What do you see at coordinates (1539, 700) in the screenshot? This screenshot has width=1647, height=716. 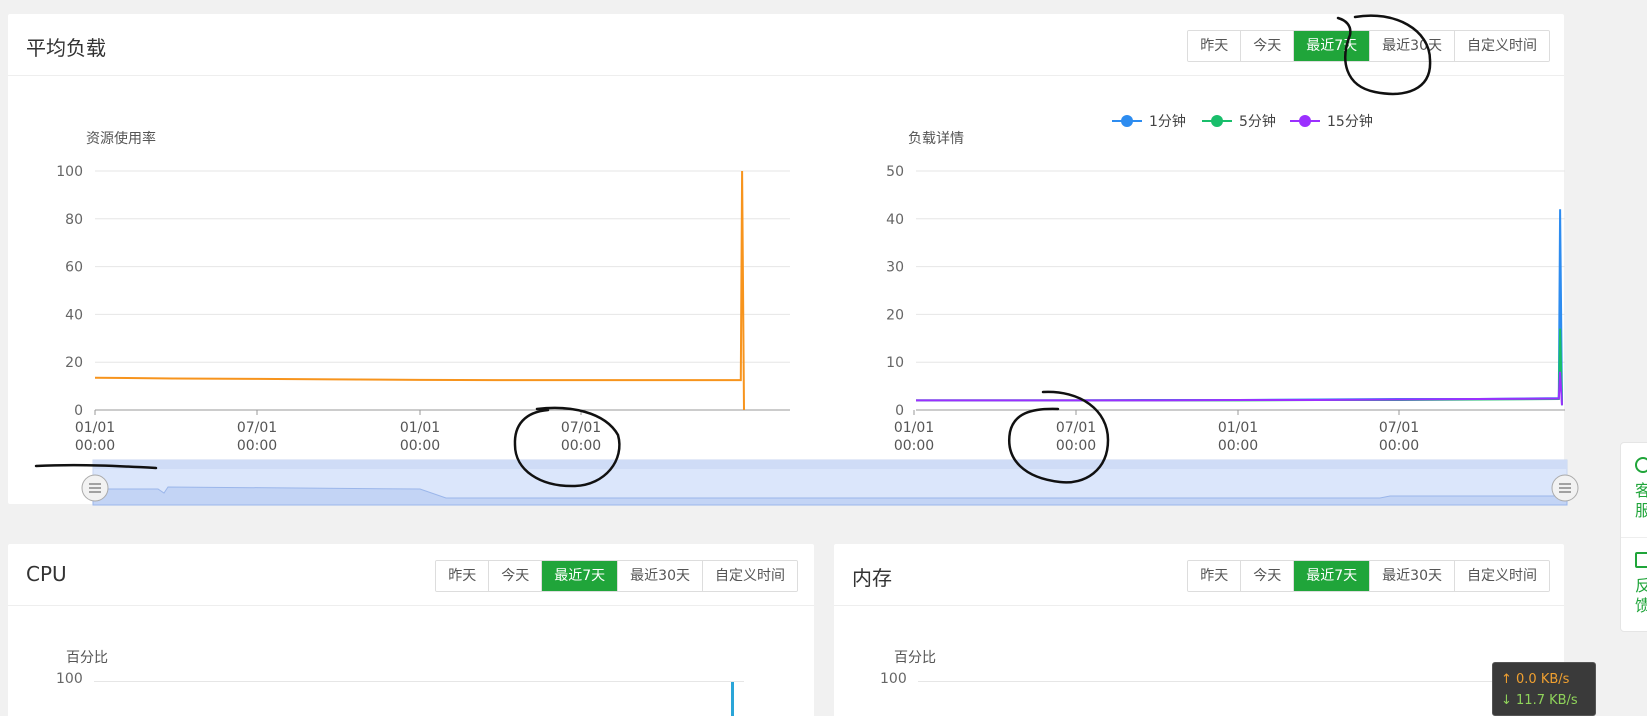 I see `download-speed: ↓ 11.7 KB/s` at bounding box center [1539, 700].